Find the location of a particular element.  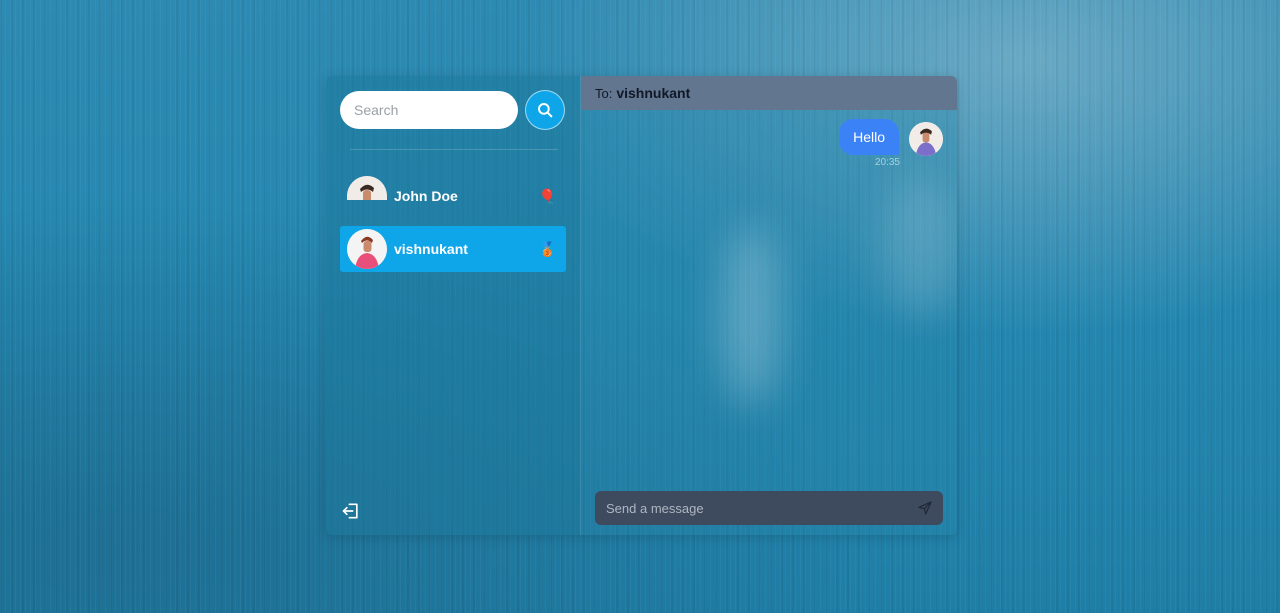

message-composer is located at coordinates (769, 508).